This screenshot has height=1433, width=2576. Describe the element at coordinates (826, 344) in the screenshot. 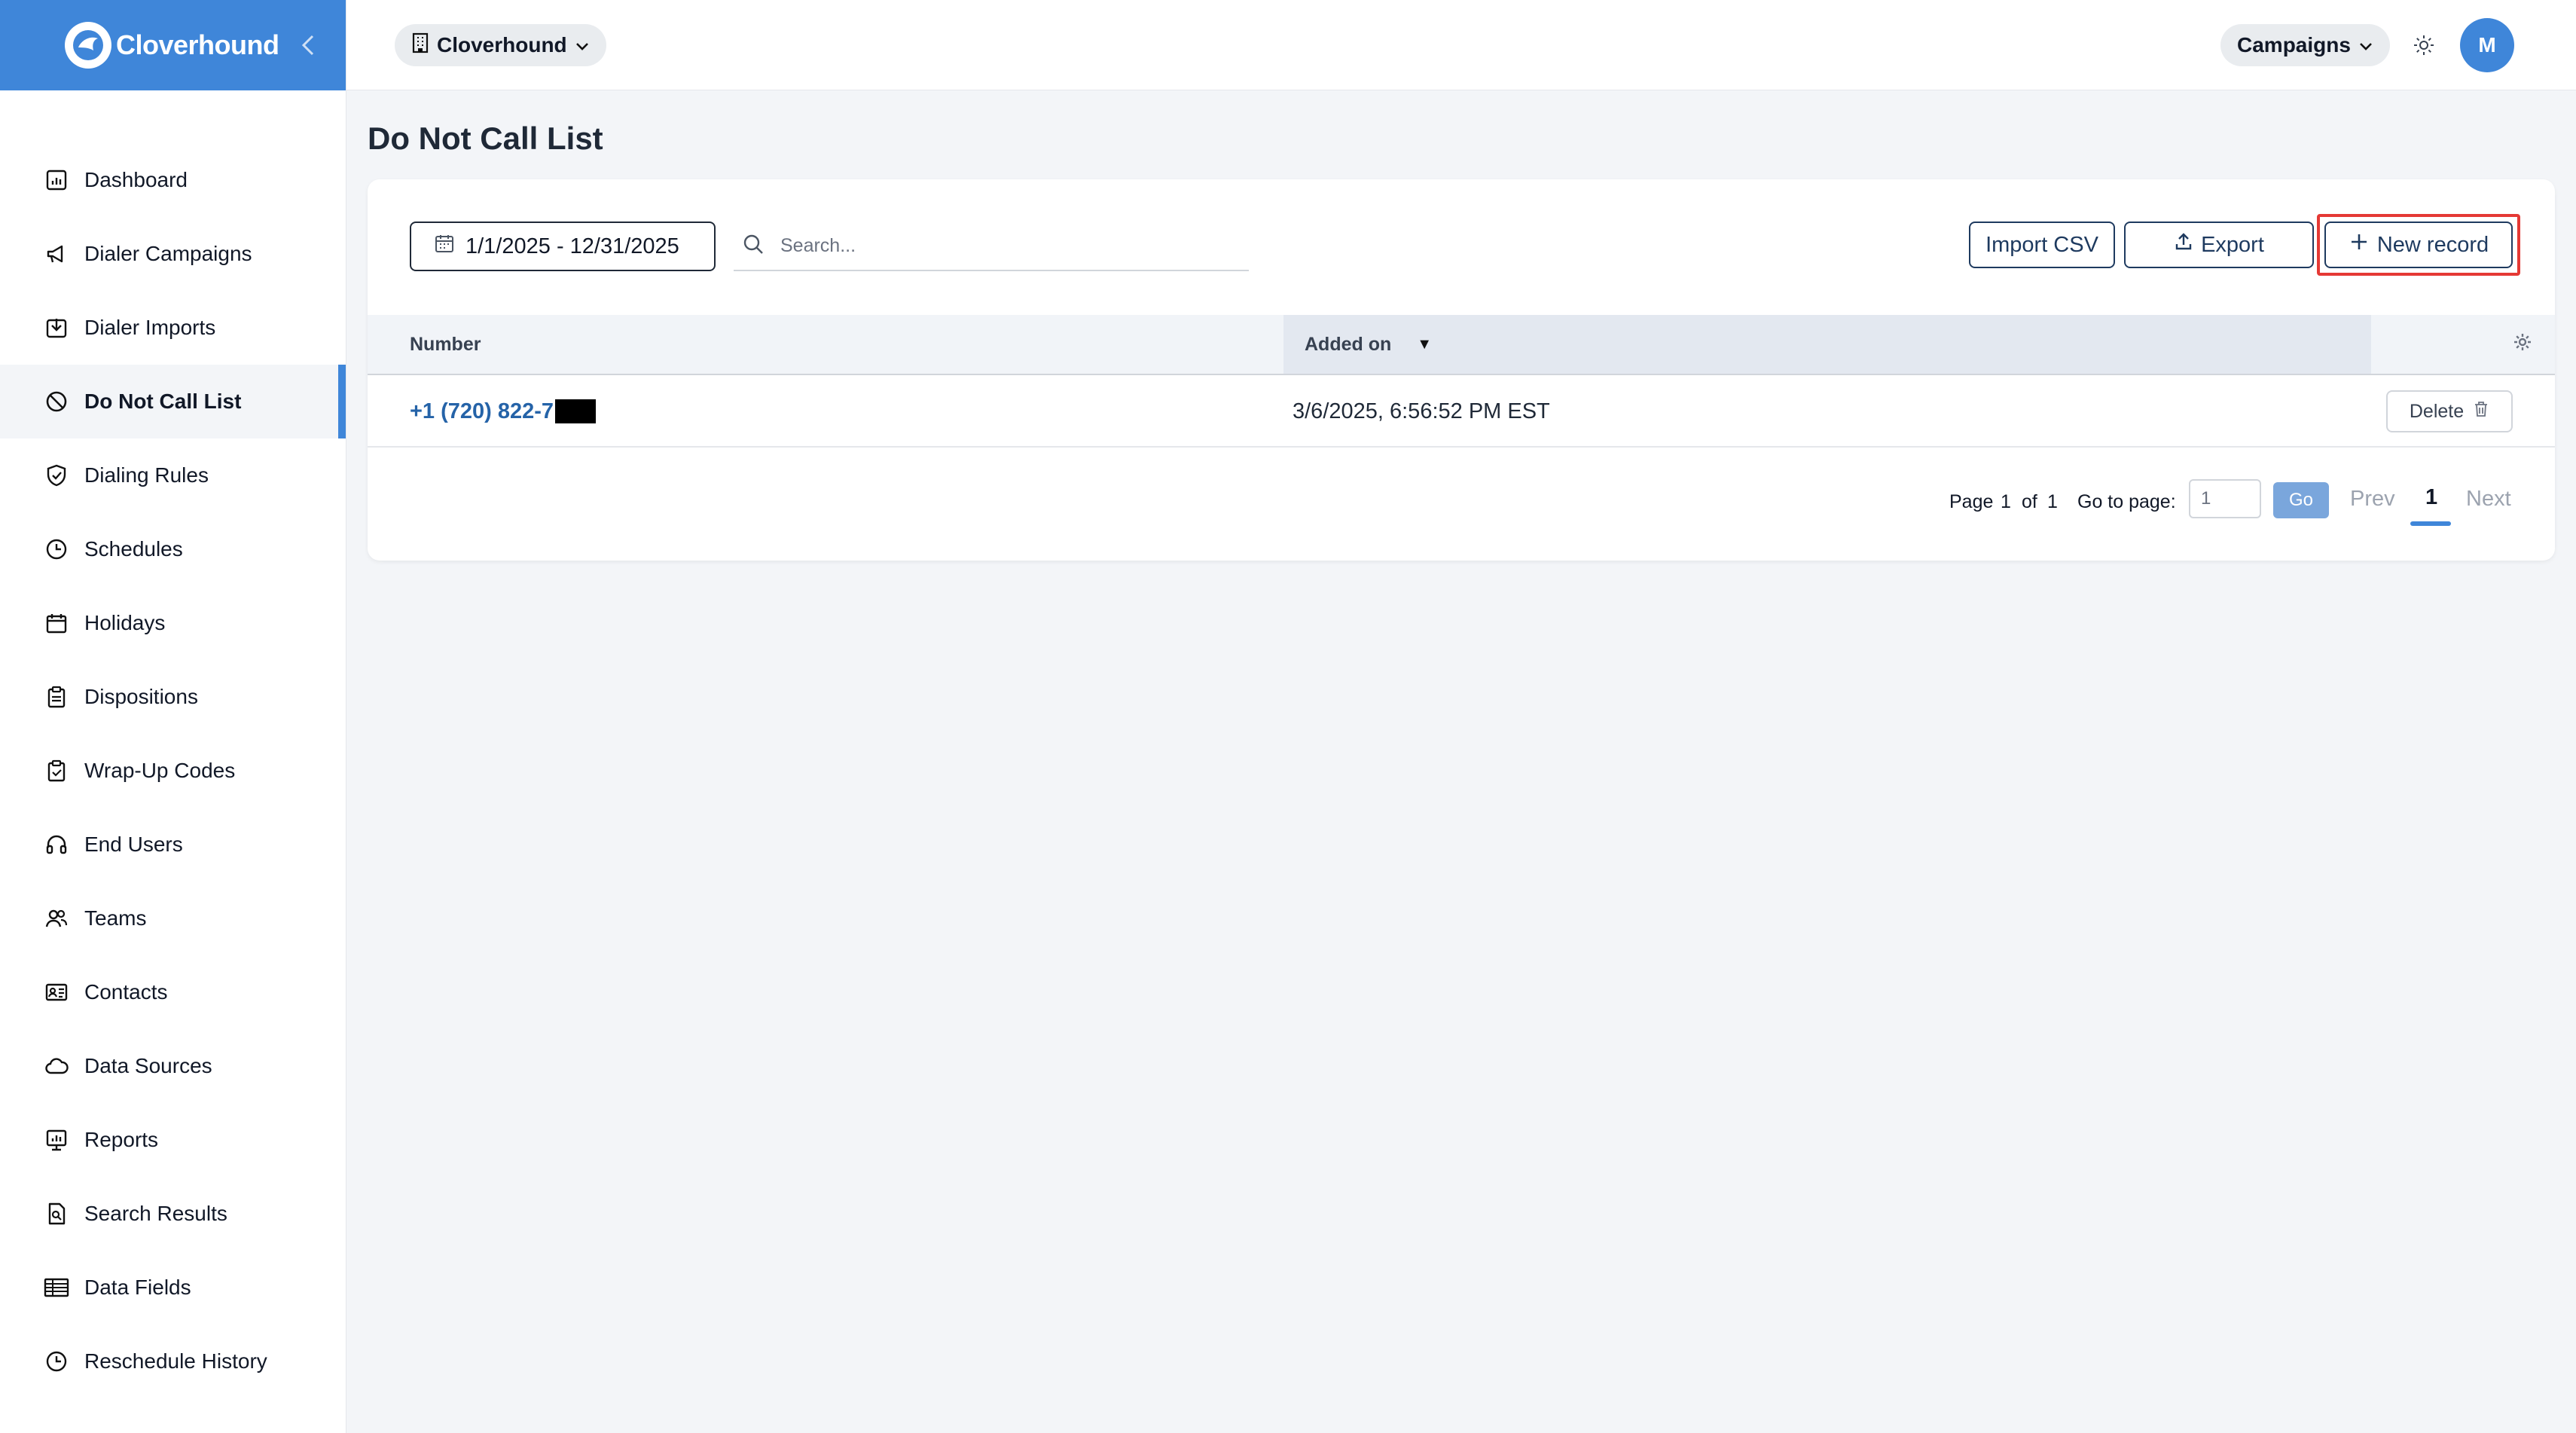

I see `column-header-number: Number` at that location.